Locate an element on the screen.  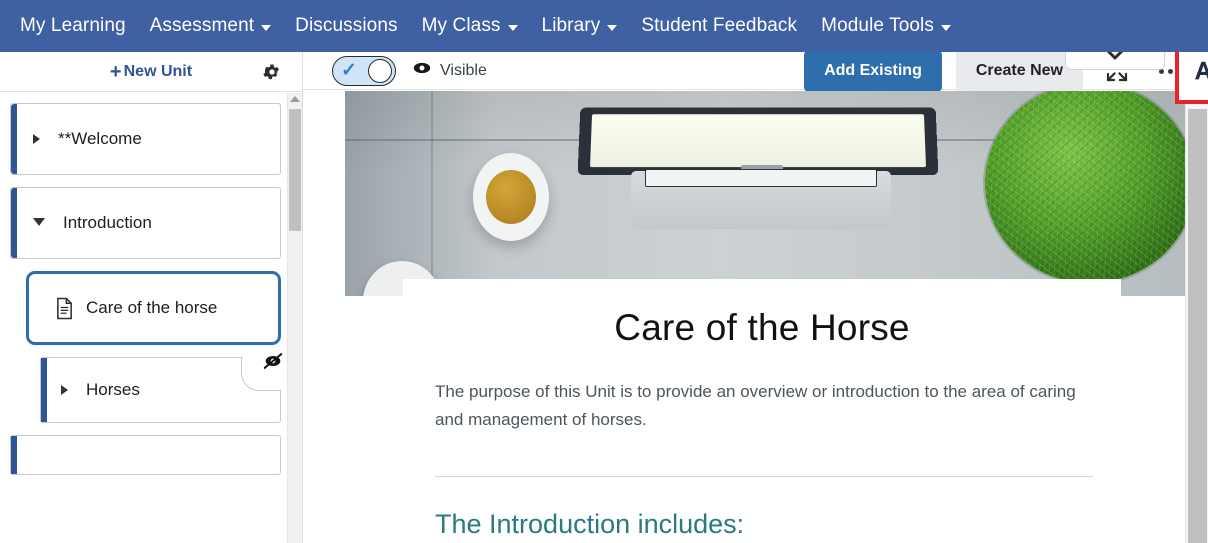
nav-item-label: Student Feedback is located at coordinates (719, 25).